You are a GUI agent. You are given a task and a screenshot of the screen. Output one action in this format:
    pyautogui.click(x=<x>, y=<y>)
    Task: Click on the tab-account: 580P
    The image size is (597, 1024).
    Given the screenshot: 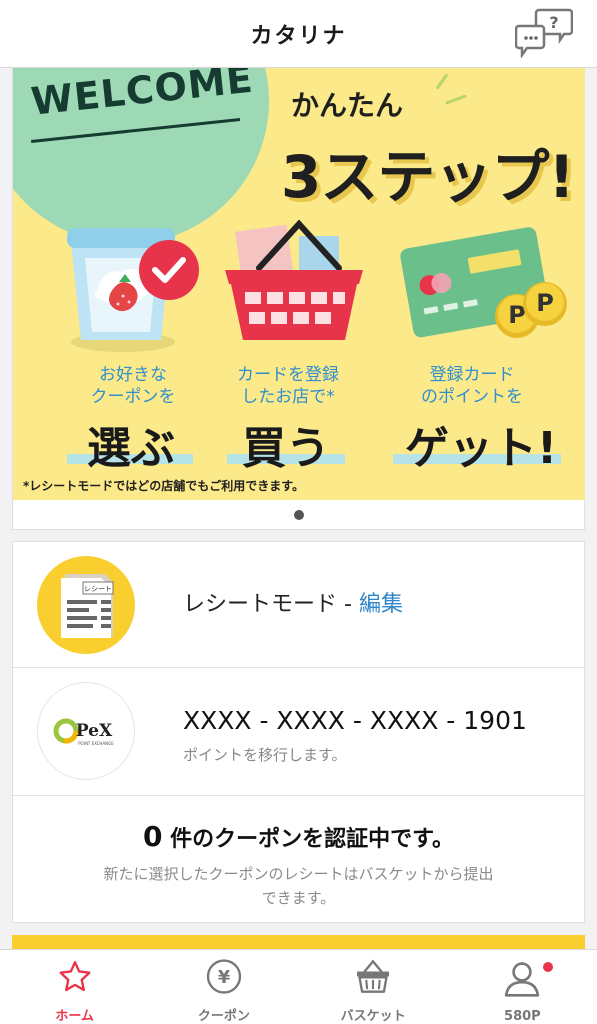 What is the action you would take?
    pyautogui.click(x=522, y=987)
    